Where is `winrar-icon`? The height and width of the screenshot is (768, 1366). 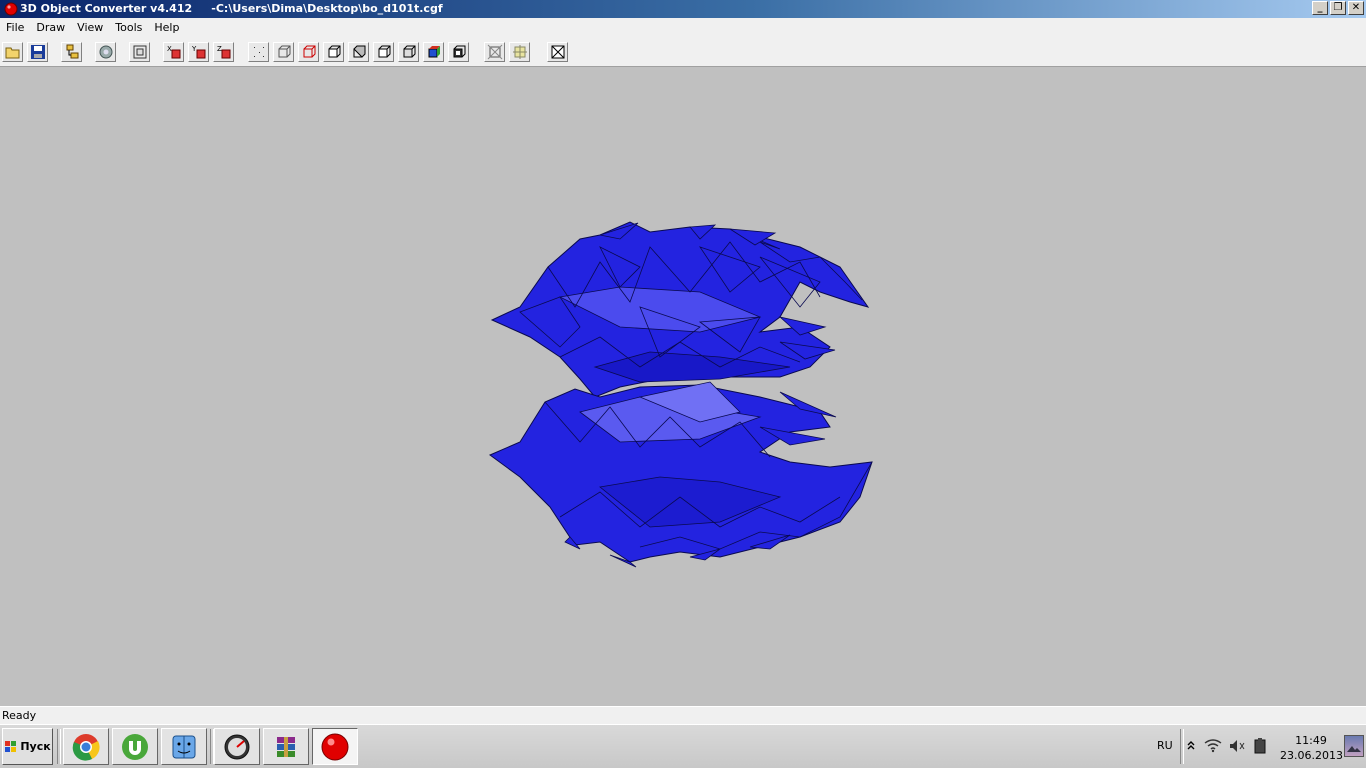 winrar-icon is located at coordinates (286, 746).